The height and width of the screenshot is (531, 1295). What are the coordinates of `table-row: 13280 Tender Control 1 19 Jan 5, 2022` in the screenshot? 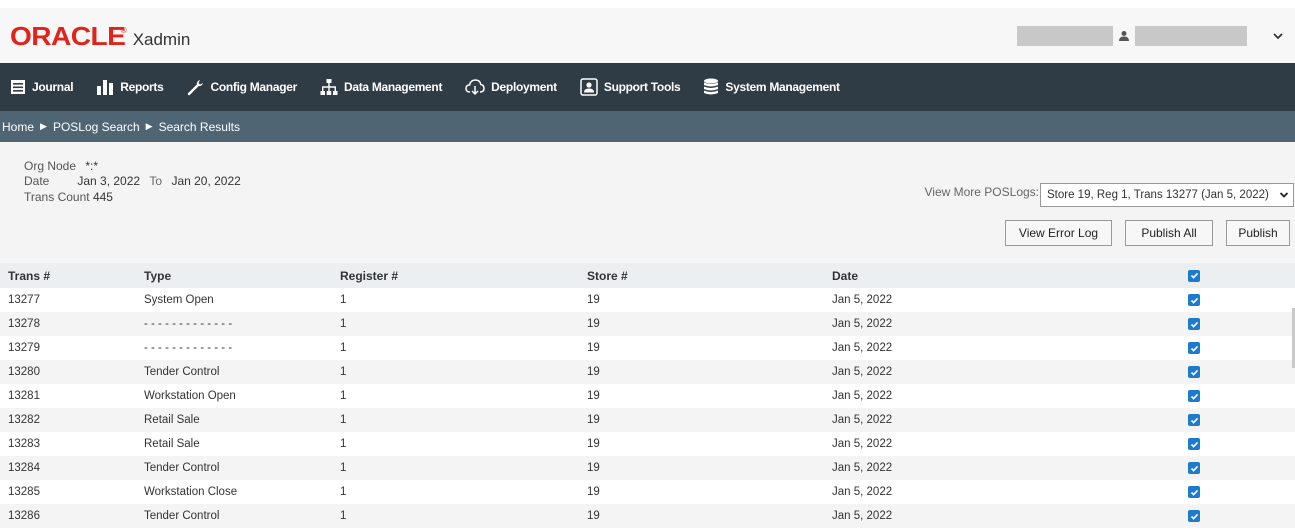 It's located at (647, 372).